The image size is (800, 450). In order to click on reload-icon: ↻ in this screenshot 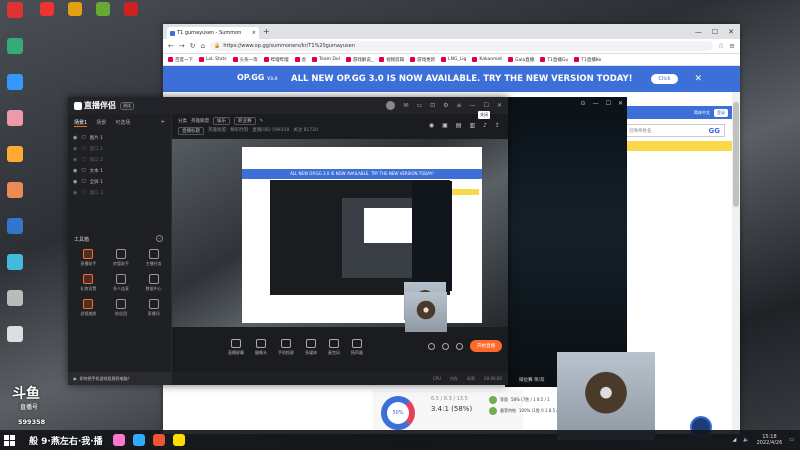, I will do `click(193, 46)`.